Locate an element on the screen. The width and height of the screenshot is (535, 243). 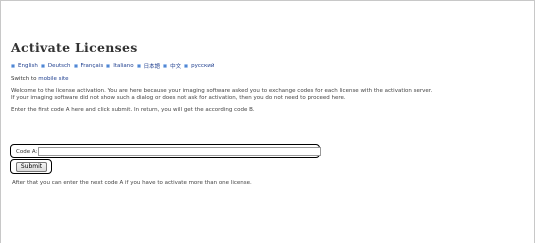
submit-button: Submit is located at coordinates (31, 167).